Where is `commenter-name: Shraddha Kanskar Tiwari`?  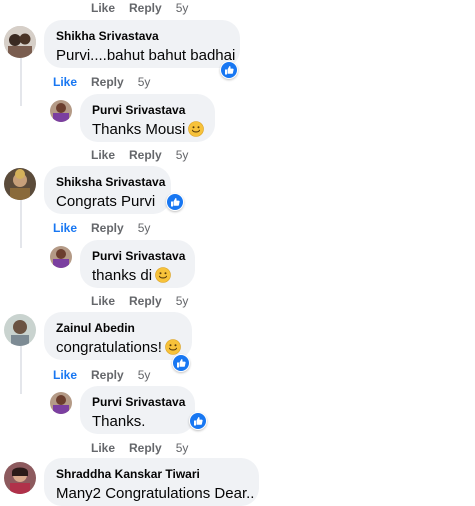 commenter-name: Shraddha Kanskar Tiwari is located at coordinates (151, 474).